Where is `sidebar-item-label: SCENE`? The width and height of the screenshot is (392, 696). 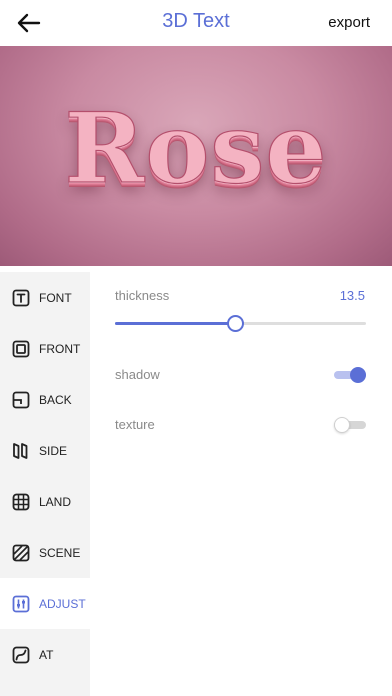
sidebar-item-label: SCENE is located at coordinates (60, 552).